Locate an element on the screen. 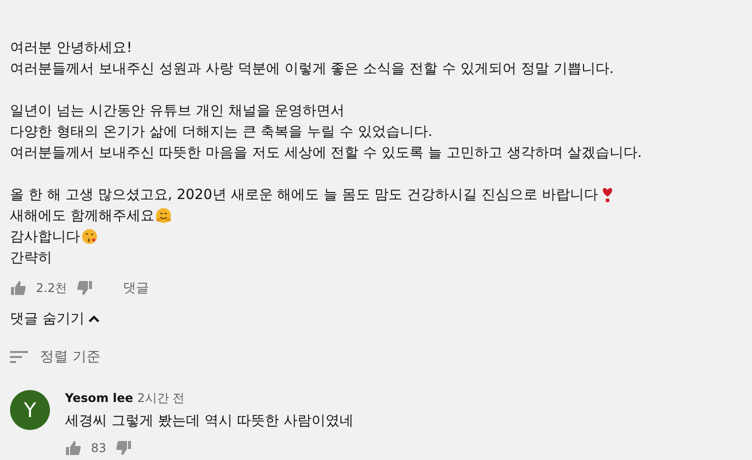  like-count: 83 is located at coordinates (98, 448).